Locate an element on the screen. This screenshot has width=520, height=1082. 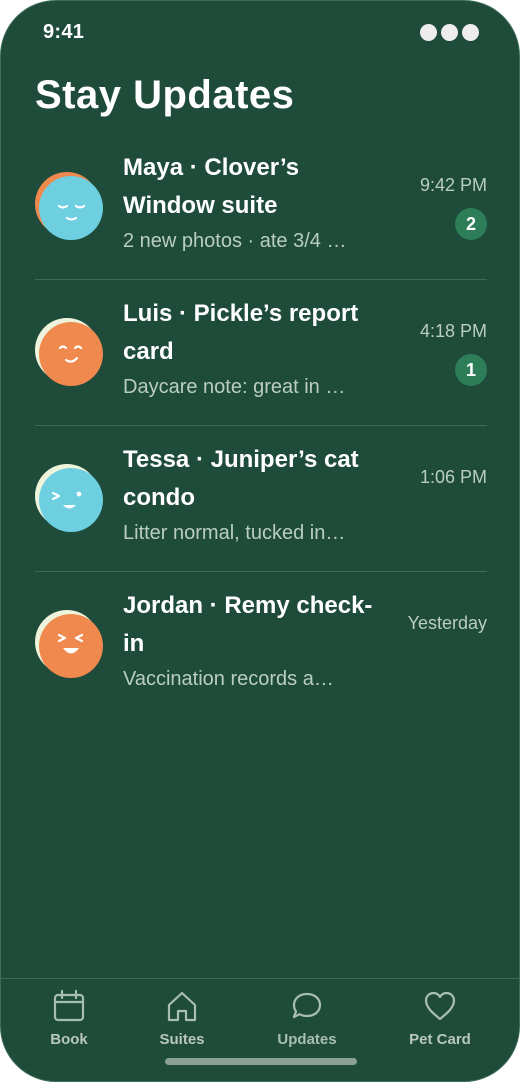
status-indicators is located at coordinates (449, 32).